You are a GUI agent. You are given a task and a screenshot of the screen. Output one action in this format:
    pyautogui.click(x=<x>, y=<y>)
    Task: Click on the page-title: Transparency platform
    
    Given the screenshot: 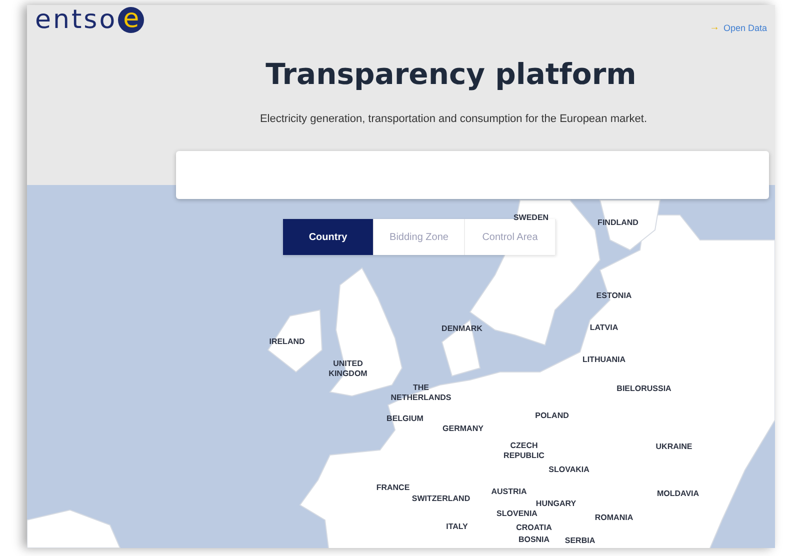 What is the action you would take?
    pyautogui.click(x=451, y=74)
    